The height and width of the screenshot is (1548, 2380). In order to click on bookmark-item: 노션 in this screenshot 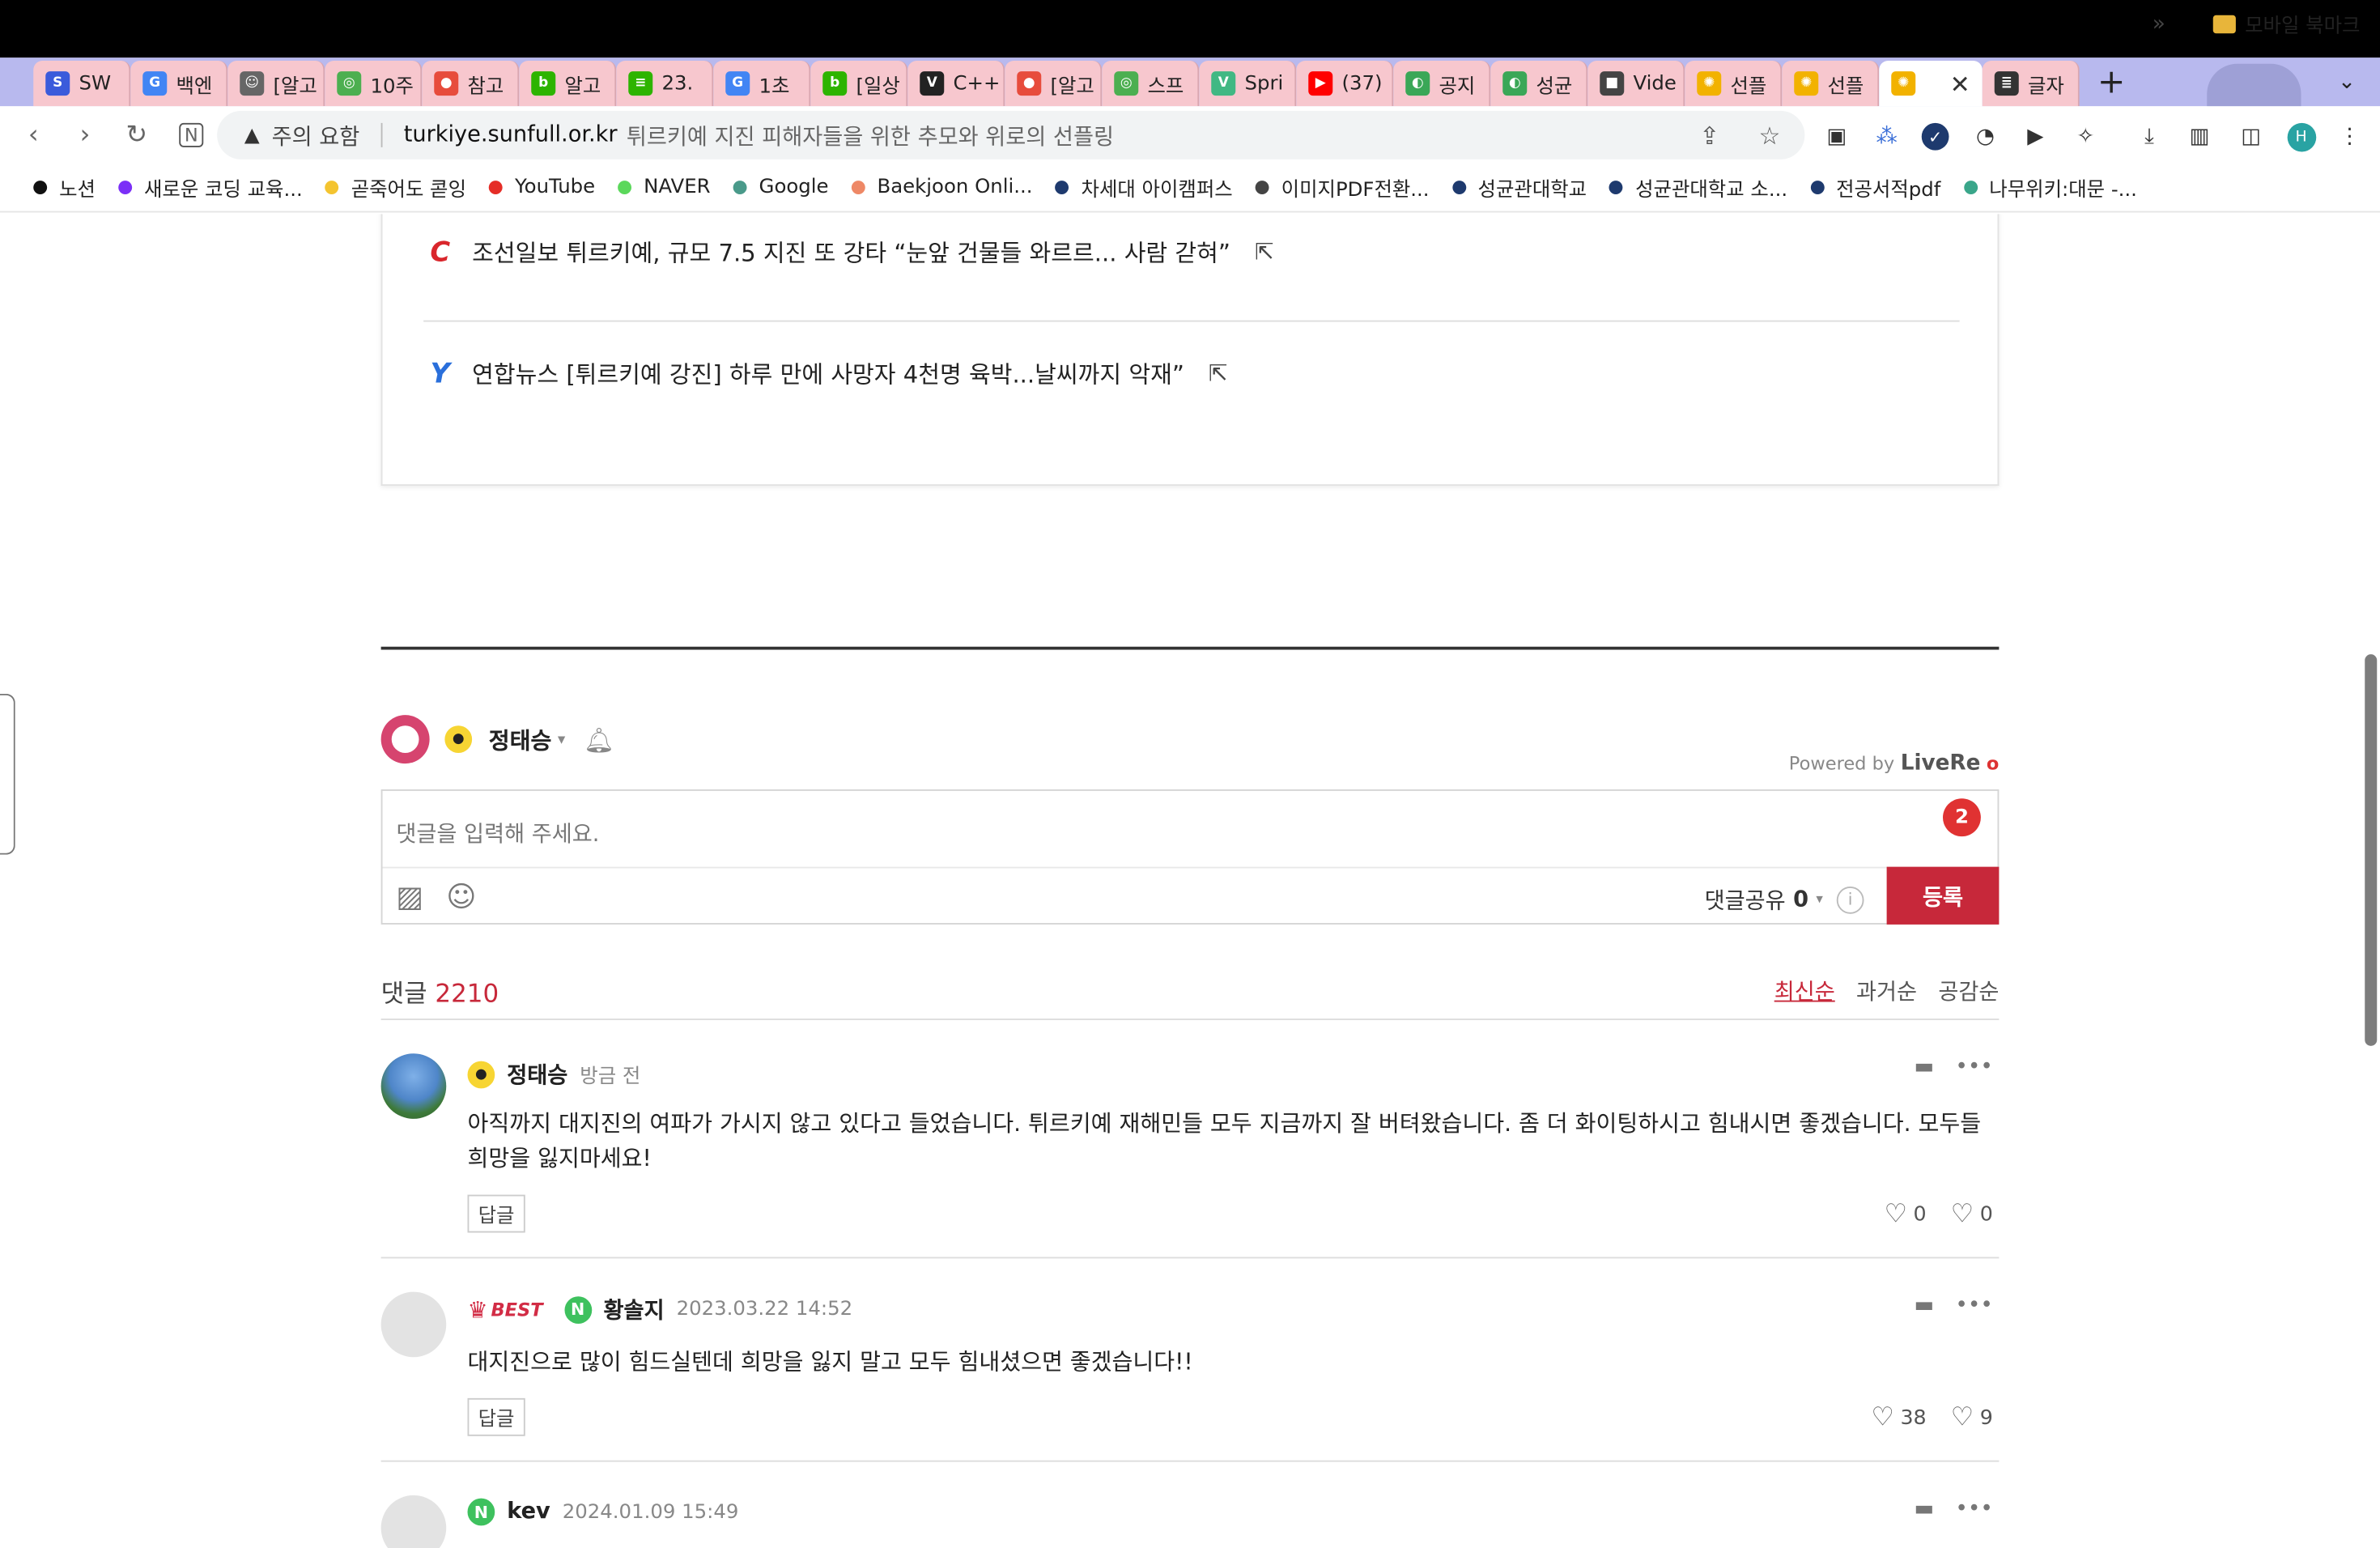, I will do `click(65, 187)`.